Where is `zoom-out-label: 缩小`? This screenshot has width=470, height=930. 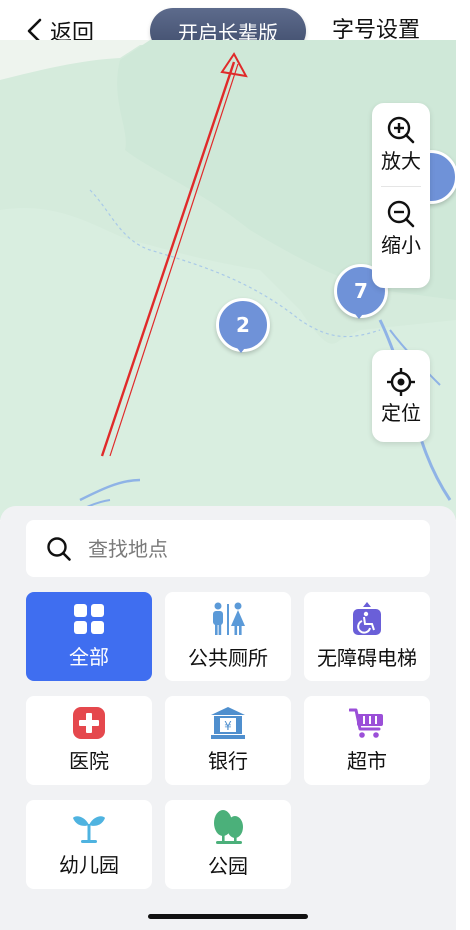
zoom-out-label: 缩小 is located at coordinates (401, 245).